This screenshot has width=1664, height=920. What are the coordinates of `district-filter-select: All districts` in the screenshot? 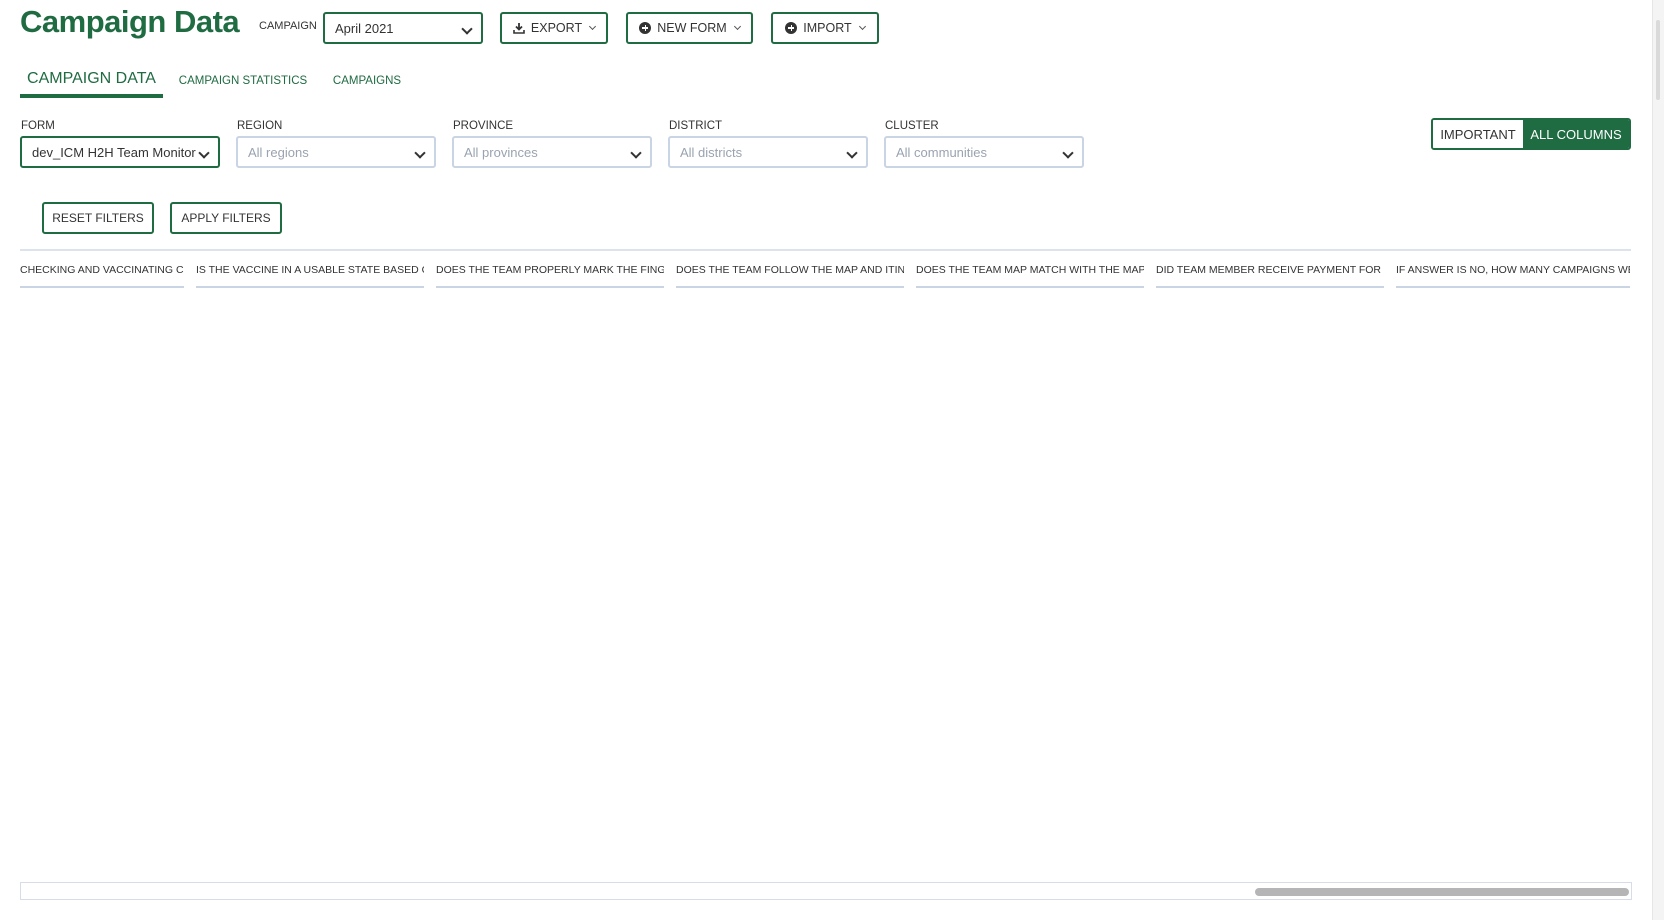 It's located at (768, 152).